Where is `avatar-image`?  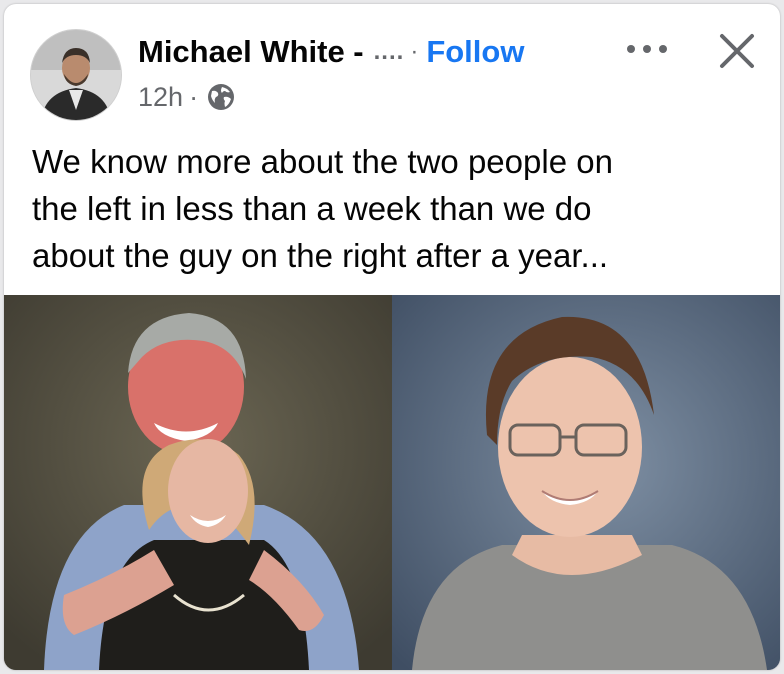 avatar-image is located at coordinates (76, 75).